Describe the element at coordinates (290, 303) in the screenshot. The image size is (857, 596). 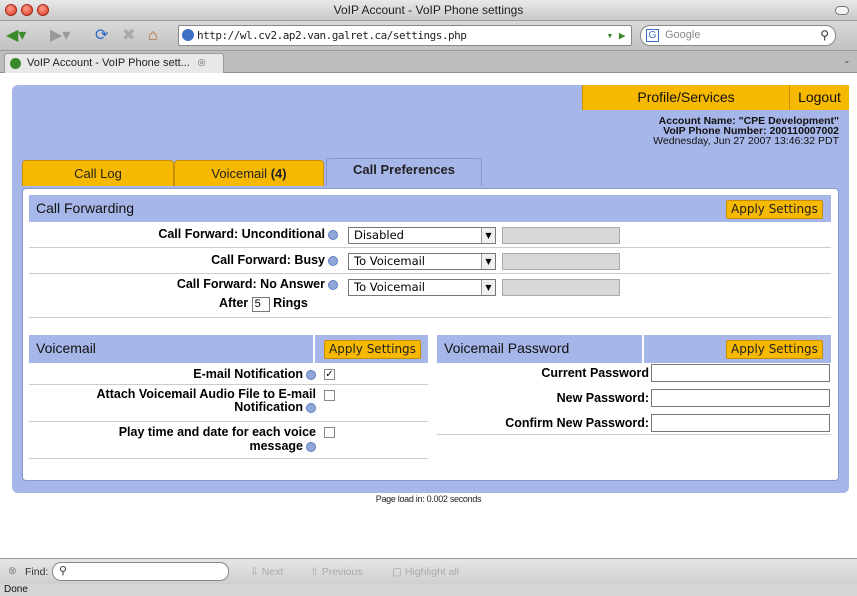
I see `rings-label: Rings` at that location.